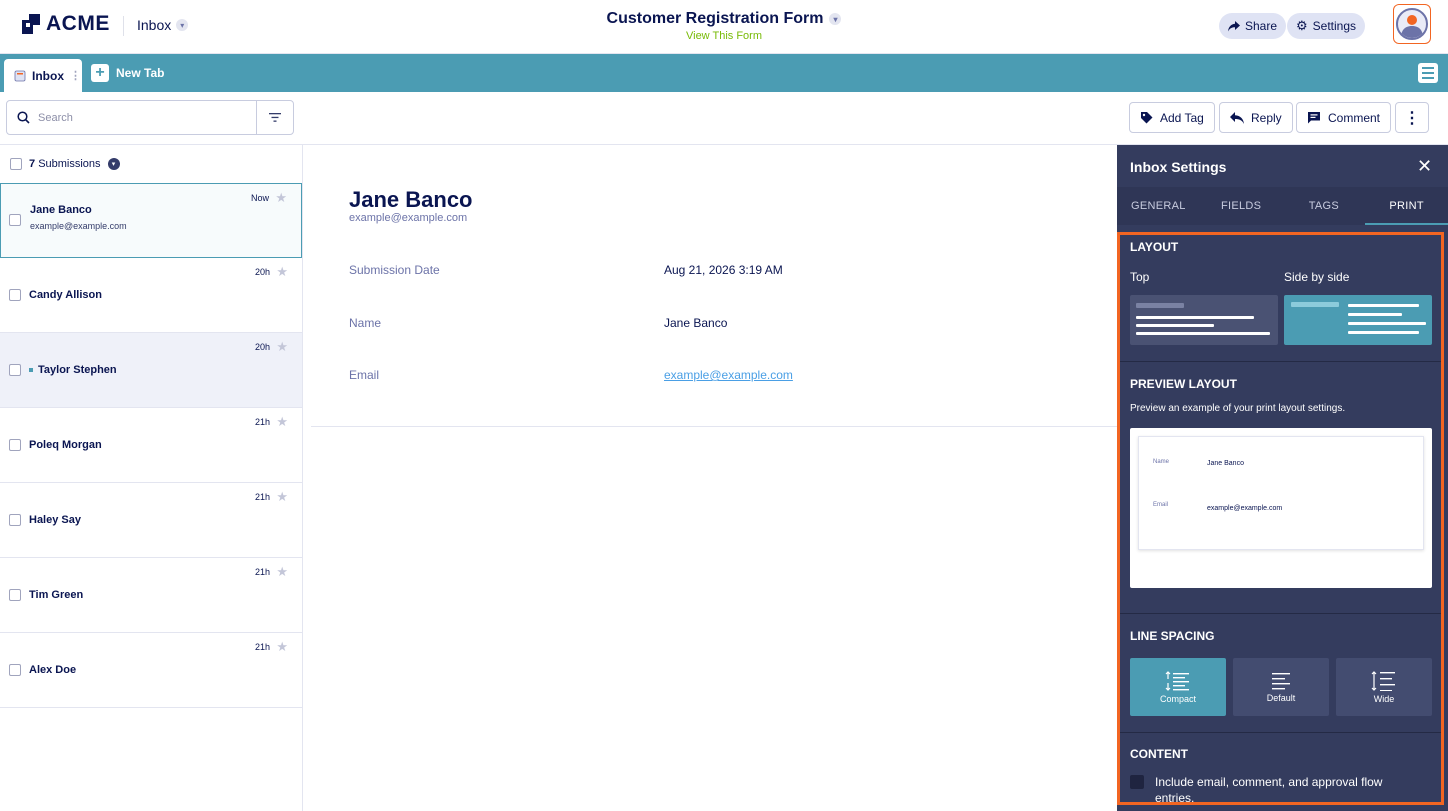 The image size is (1448, 811). I want to click on search-input: Search, so click(131, 117).